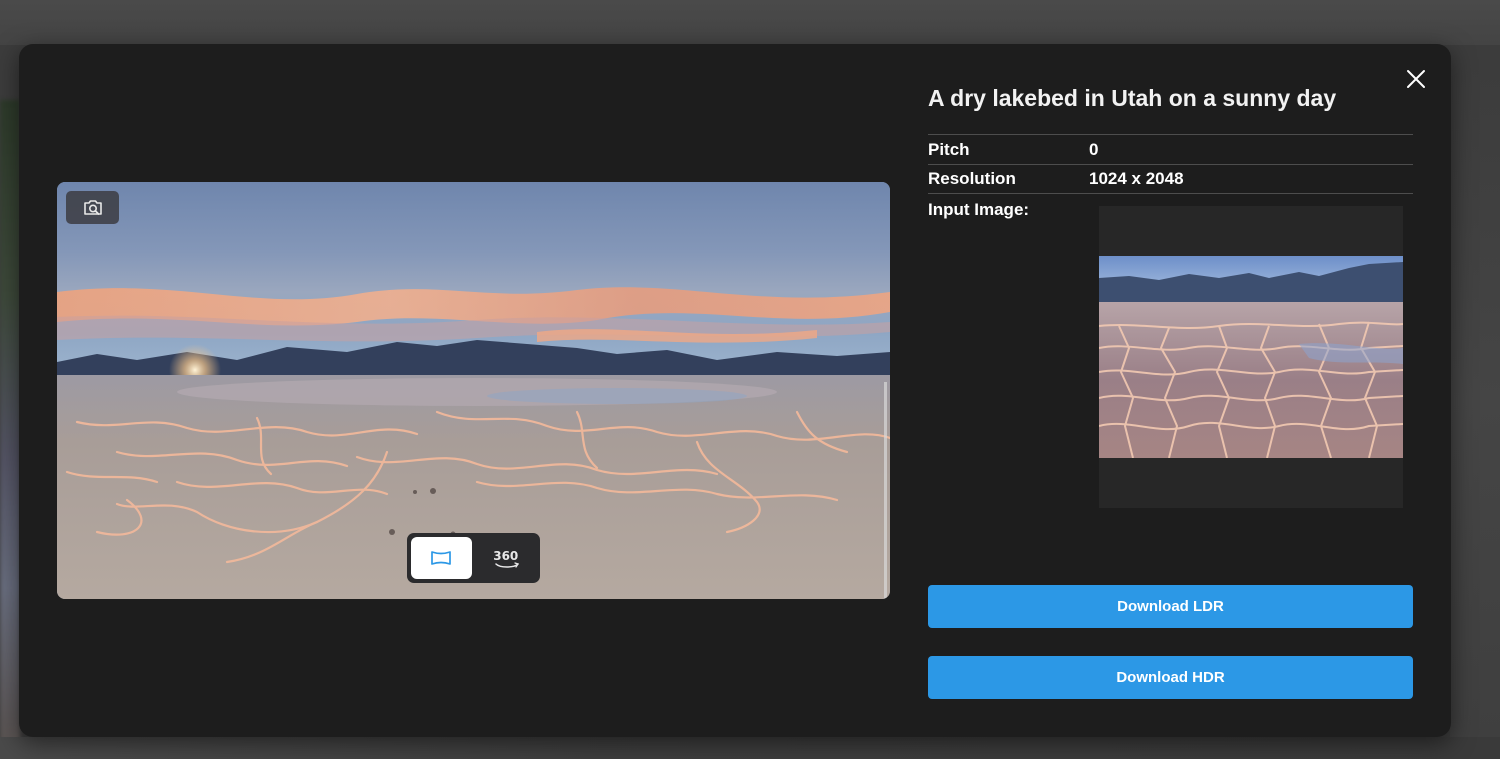 This screenshot has height=759, width=1500. I want to click on detail-key: Resolution, so click(972, 178).